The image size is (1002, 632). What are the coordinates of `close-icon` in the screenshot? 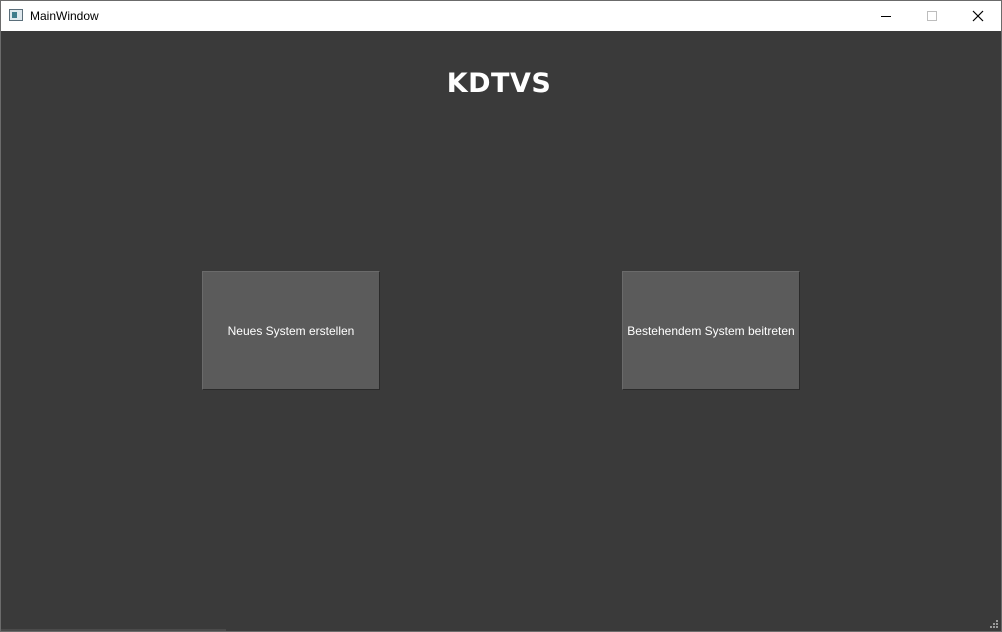 It's located at (978, 16).